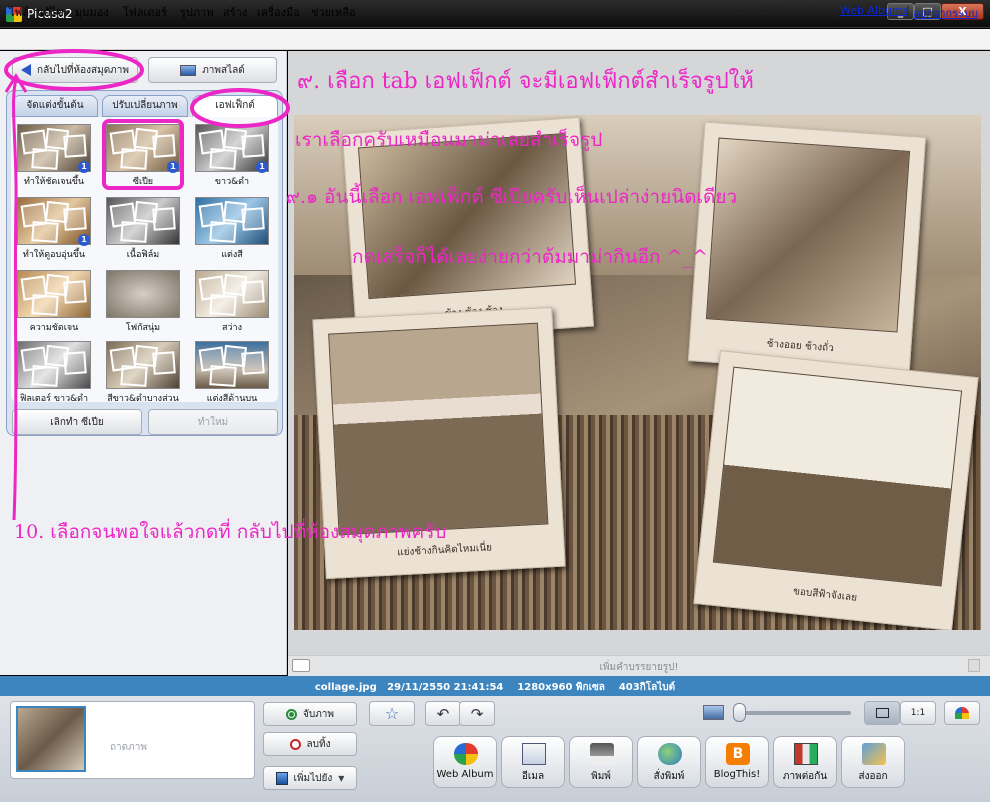 This screenshot has width=990, height=802. What do you see at coordinates (15, 300) in the screenshot?
I see `annotation-arrow-line` at bounding box center [15, 300].